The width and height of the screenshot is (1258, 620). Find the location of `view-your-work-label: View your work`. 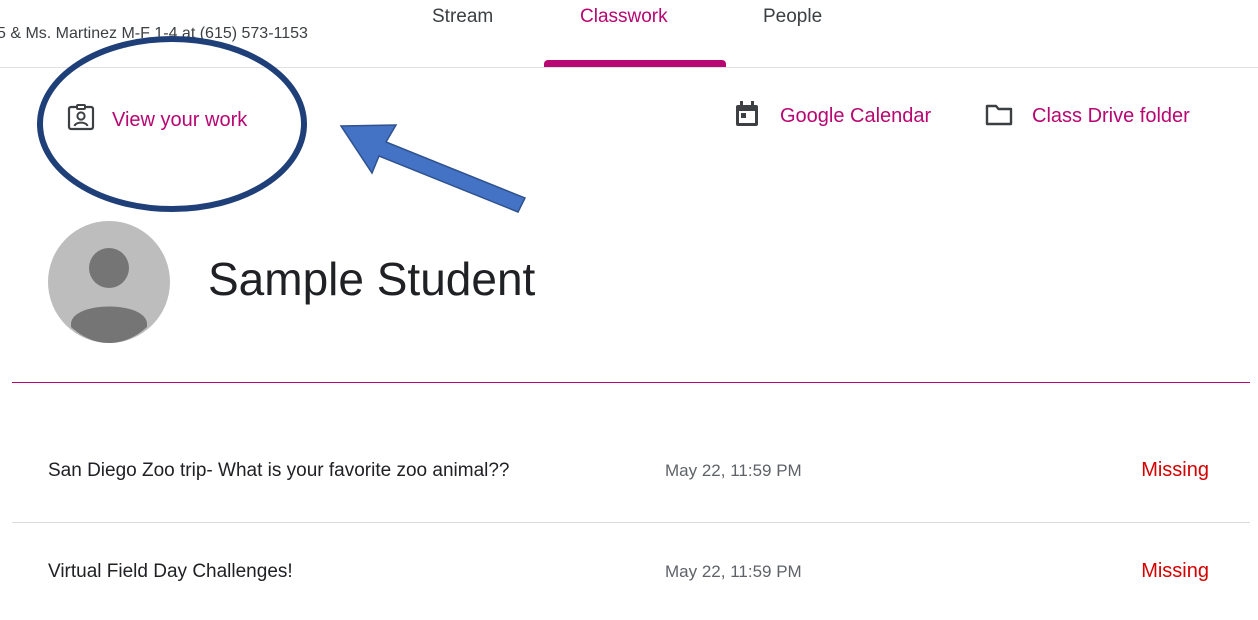

view-your-work-label: View your work is located at coordinates (180, 119).